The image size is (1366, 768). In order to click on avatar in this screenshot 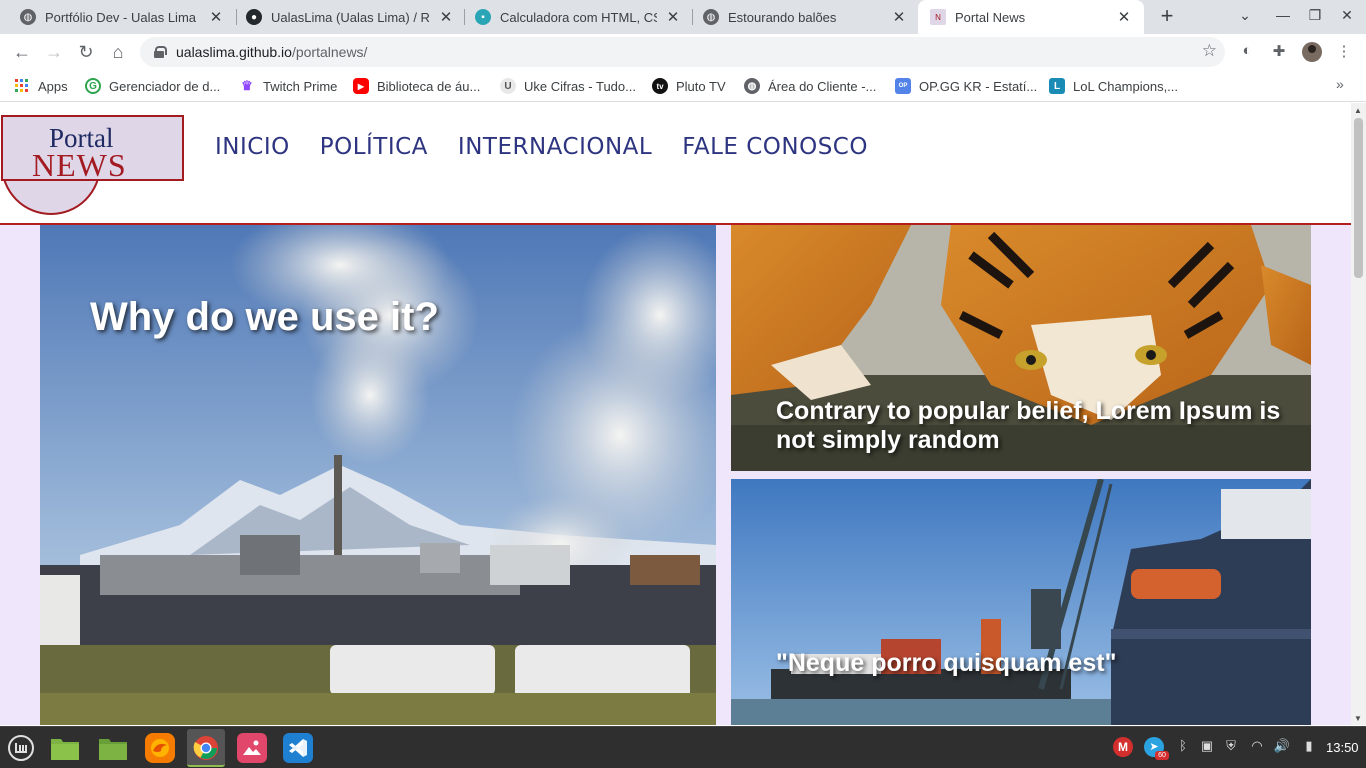, I will do `click(1312, 52)`.